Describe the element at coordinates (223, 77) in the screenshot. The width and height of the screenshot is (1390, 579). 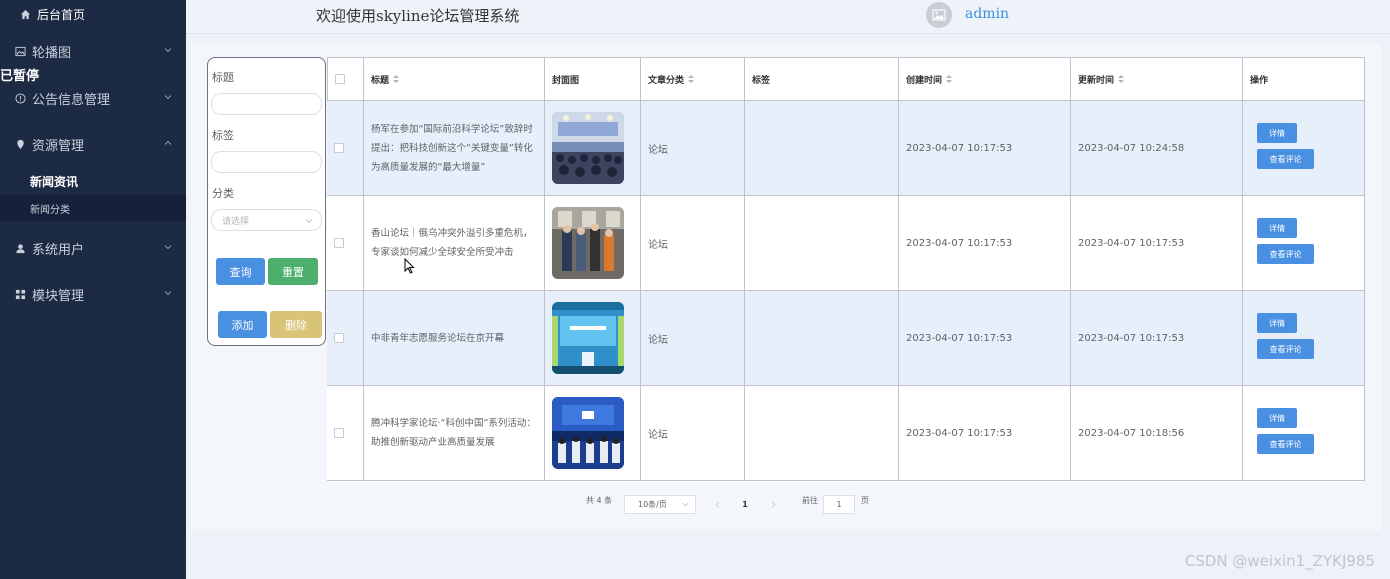
I see `title-label: 标题` at that location.